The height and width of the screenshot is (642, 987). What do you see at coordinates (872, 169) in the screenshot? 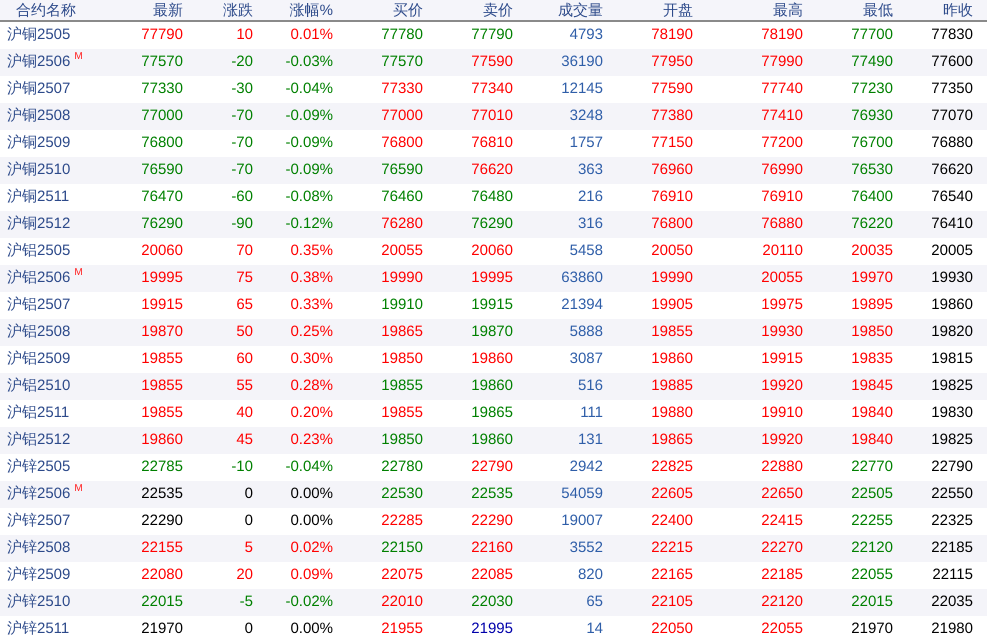
I see `table-cell: 76530` at bounding box center [872, 169].